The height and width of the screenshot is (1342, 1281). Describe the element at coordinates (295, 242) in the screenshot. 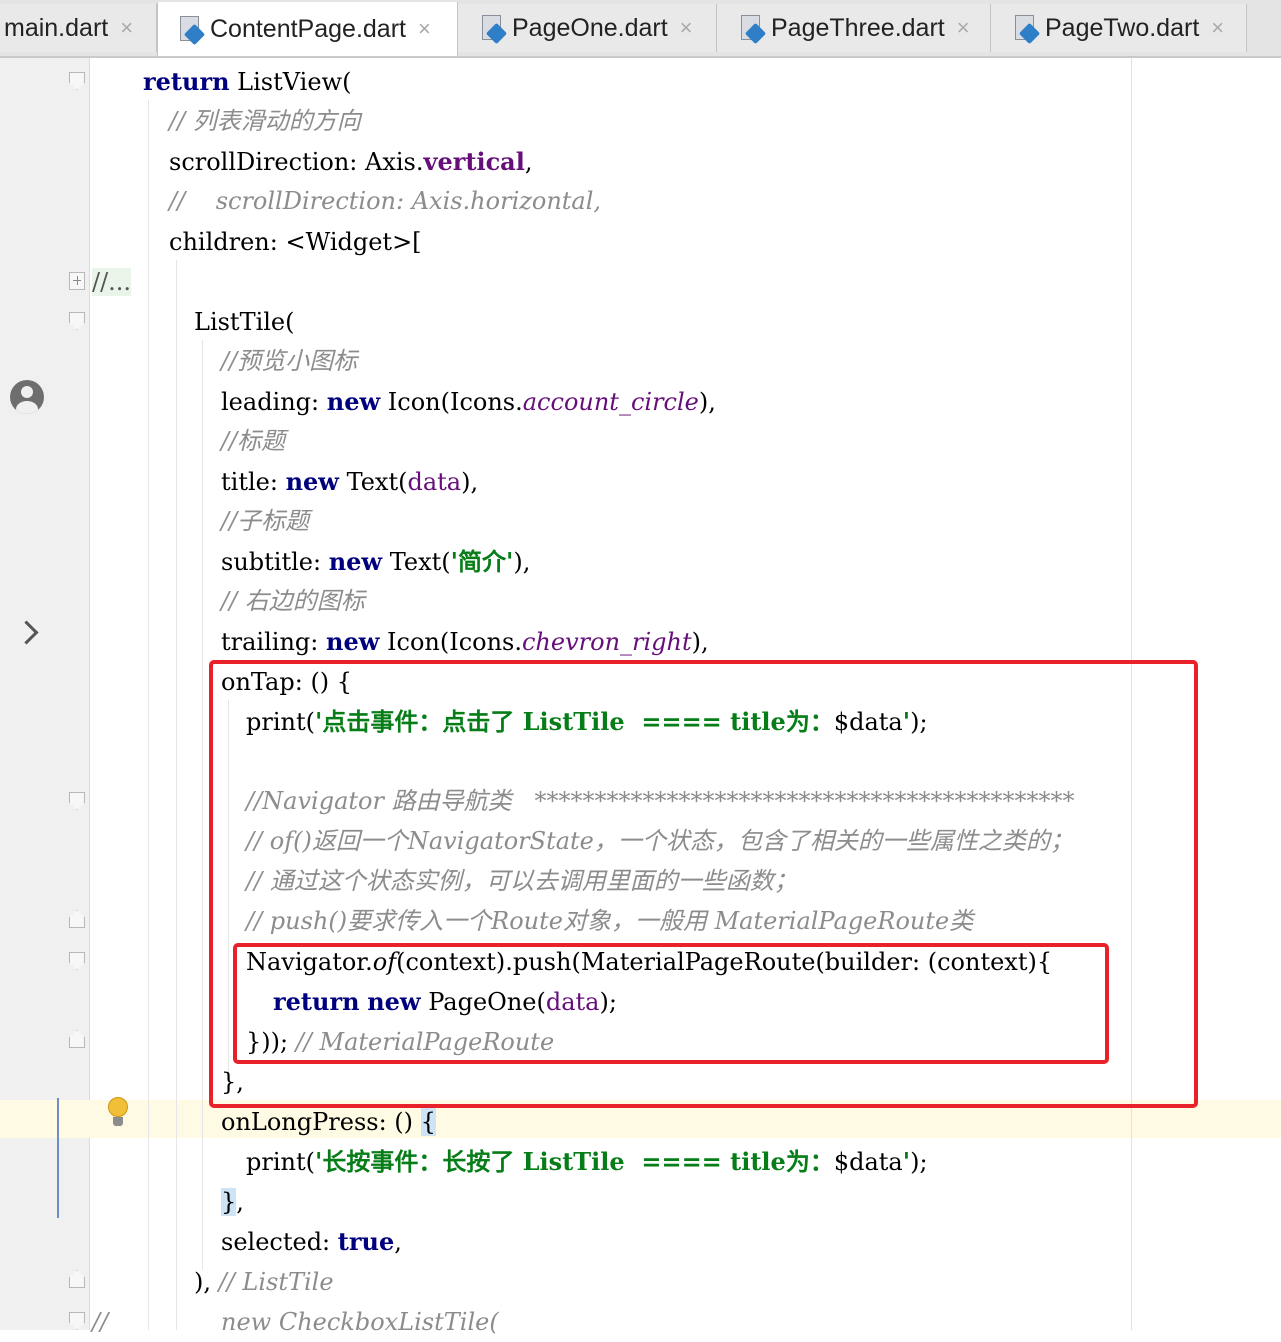

I see `code-line: children: <Widget>[` at that location.